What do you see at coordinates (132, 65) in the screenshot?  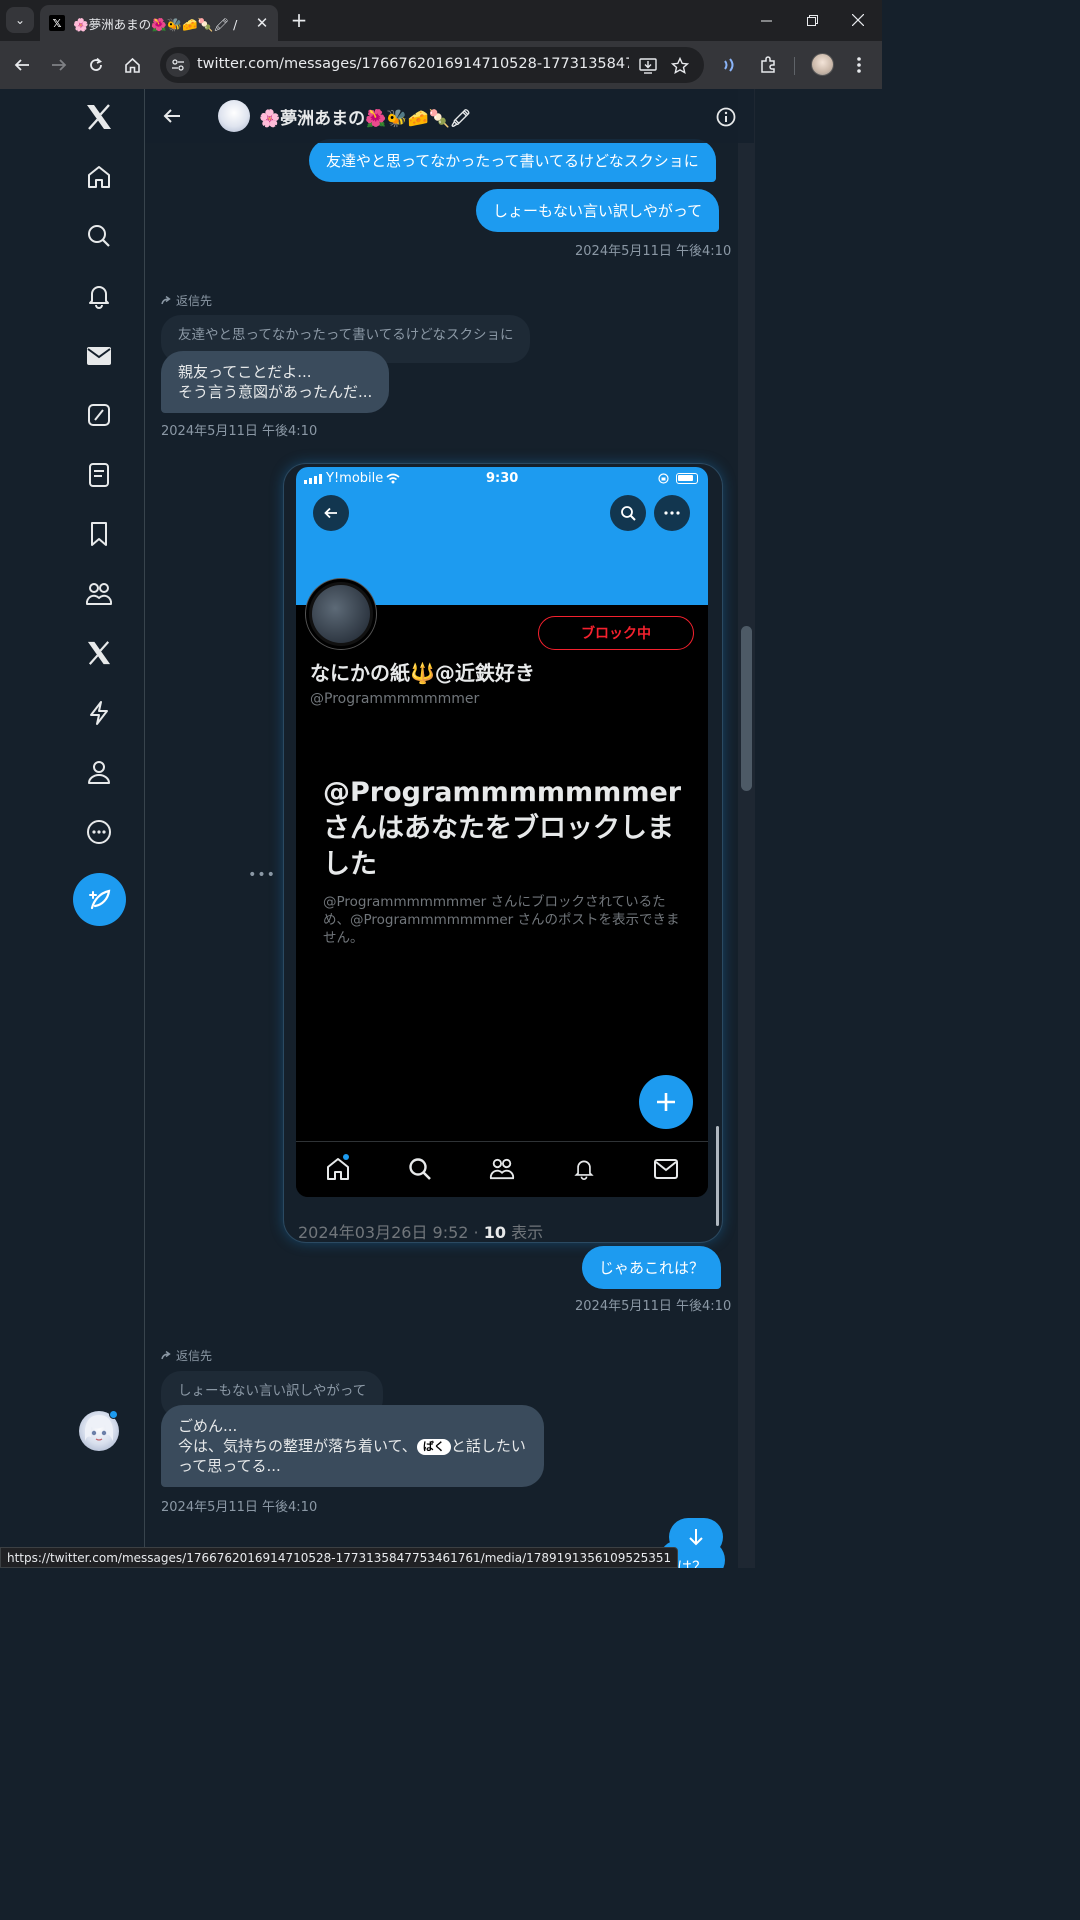 I see `home-icon` at bounding box center [132, 65].